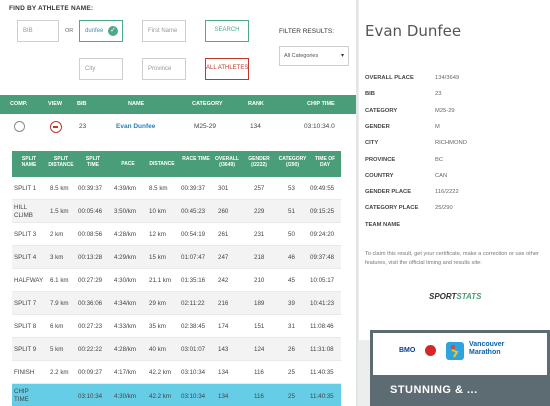 Image resolution: width=550 pixels, height=406 pixels. What do you see at coordinates (19, 126) in the screenshot?
I see `compare-radio` at bounding box center [19, 126].